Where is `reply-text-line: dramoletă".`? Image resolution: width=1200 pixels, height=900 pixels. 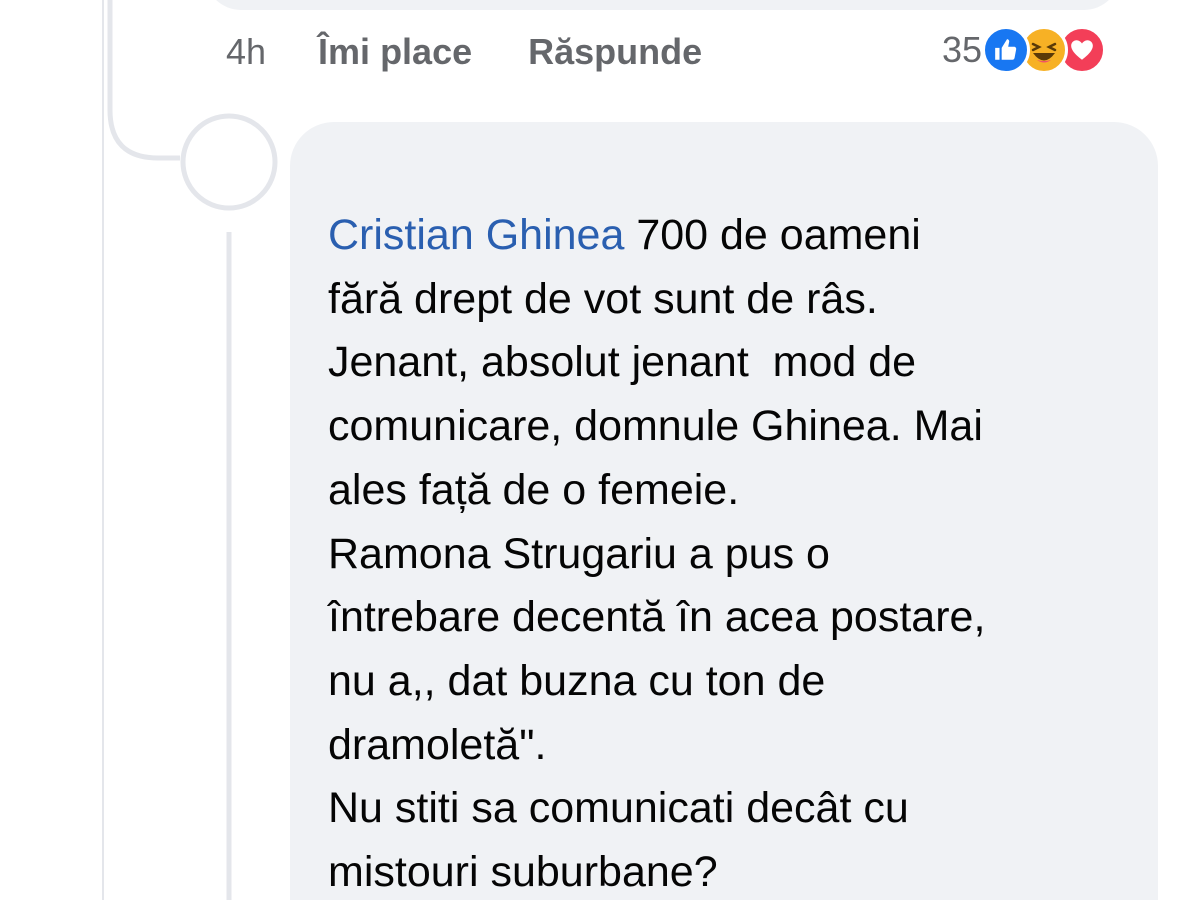
reply-text-line: dramoletă". is located at coordinates (437, 744).